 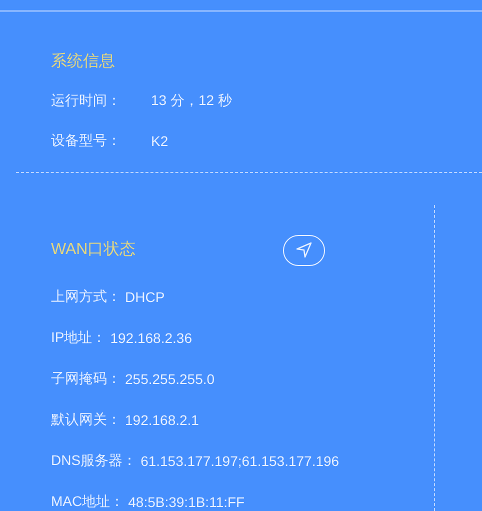 What do you see at coordinates (86, 101) in the screenshot?
I see `field-label: 运行时间：` at bounding box center [86, 101].